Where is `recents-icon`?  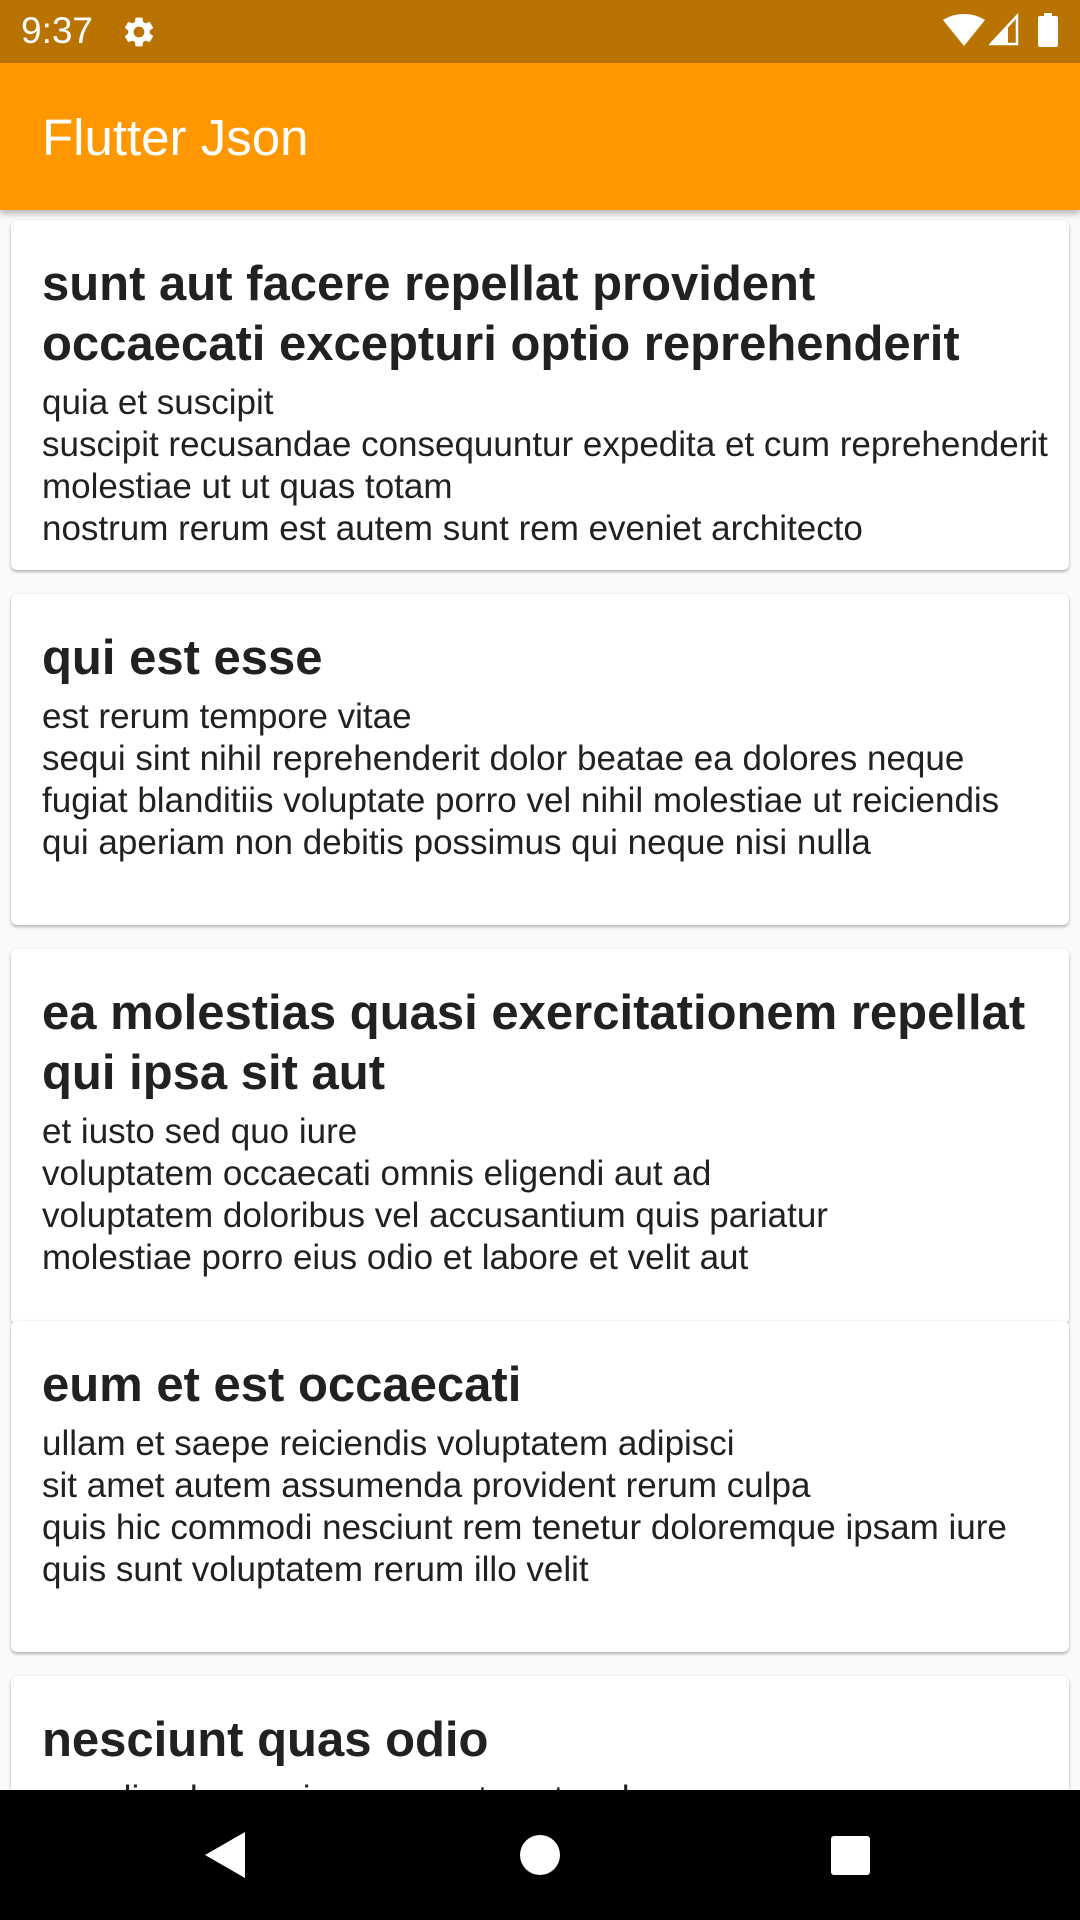
recents-icon is located at coordinates (850, 1855).